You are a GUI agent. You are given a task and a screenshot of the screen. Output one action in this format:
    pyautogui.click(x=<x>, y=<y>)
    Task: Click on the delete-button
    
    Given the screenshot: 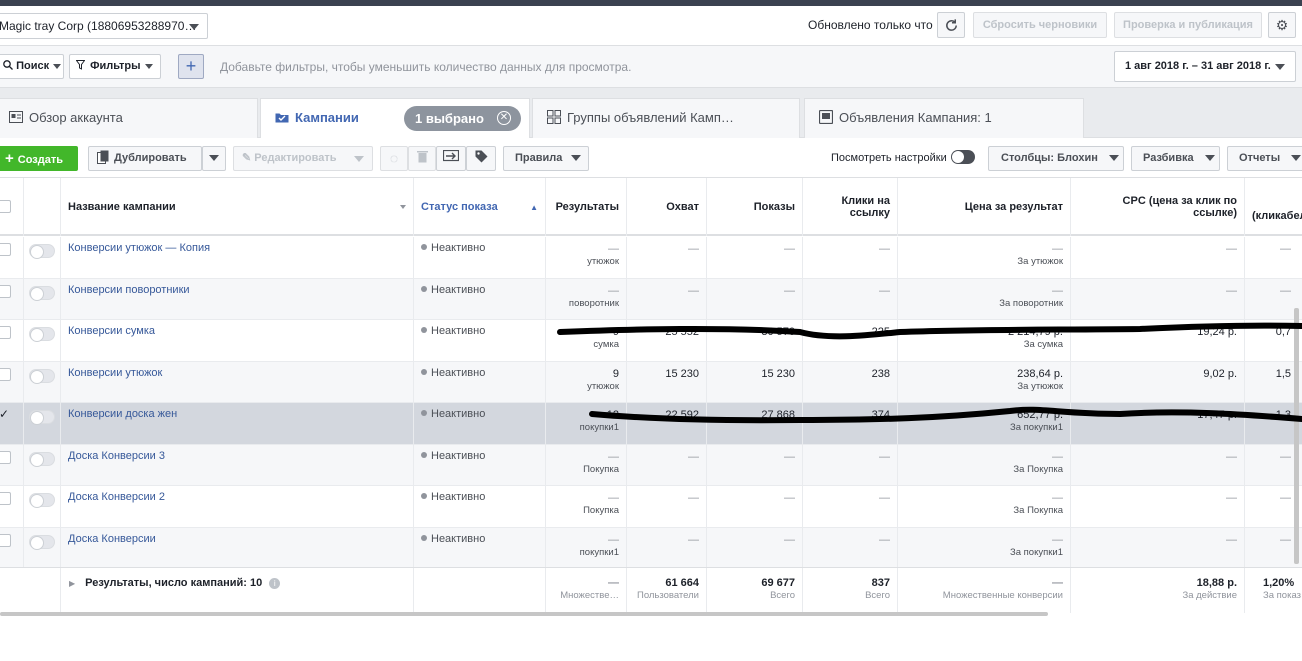 What is the action you would take?
    pyautogui.click(x=422, y=158)
    